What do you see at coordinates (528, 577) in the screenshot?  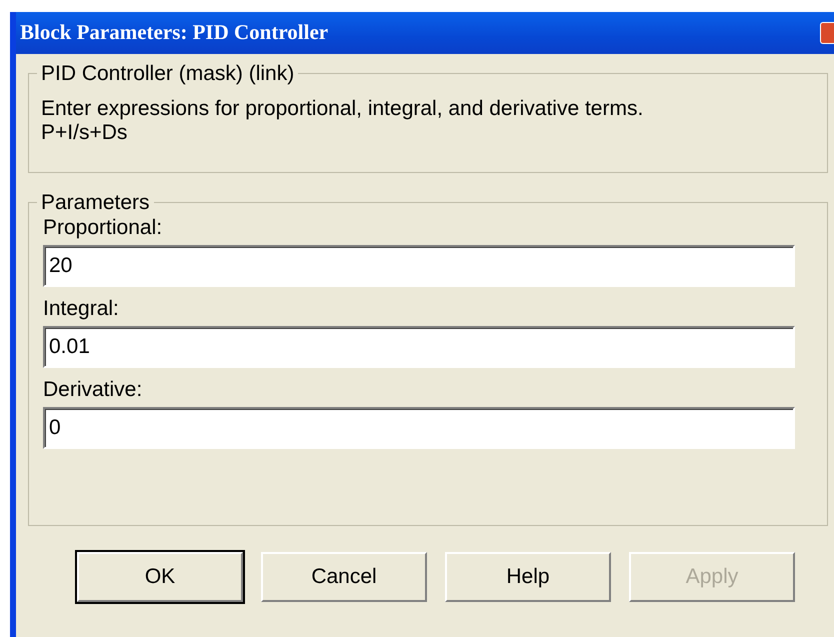 I see `dialog-button: Help` at bounding box center [528, 577].